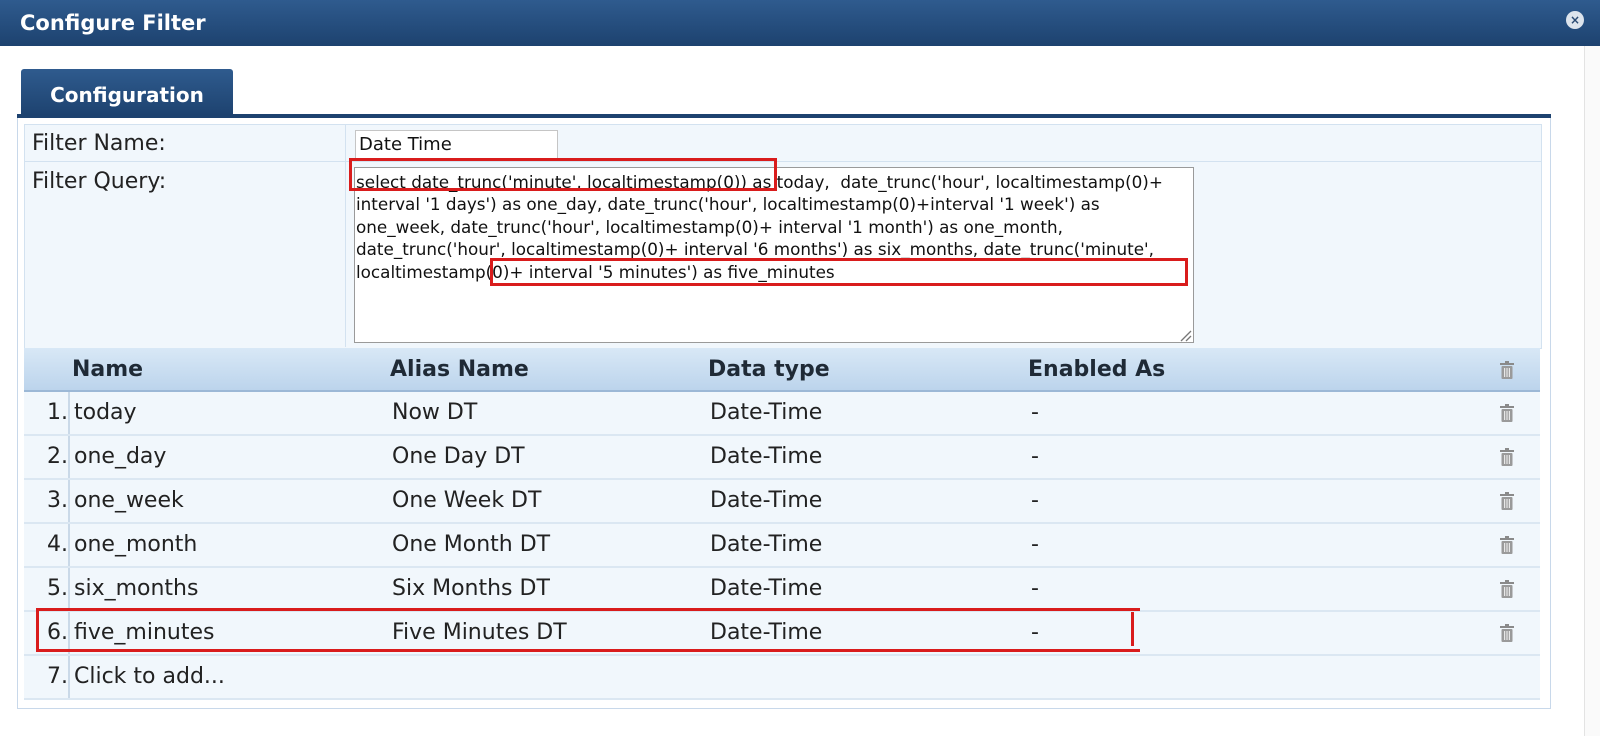 Image resolution: width=1600 pixels, height=736 pixels. What do you see at coordinates (99, 143) in the screenshot?
I see `filter-name-label: Filter Name:` at bounding box center [99, 143].